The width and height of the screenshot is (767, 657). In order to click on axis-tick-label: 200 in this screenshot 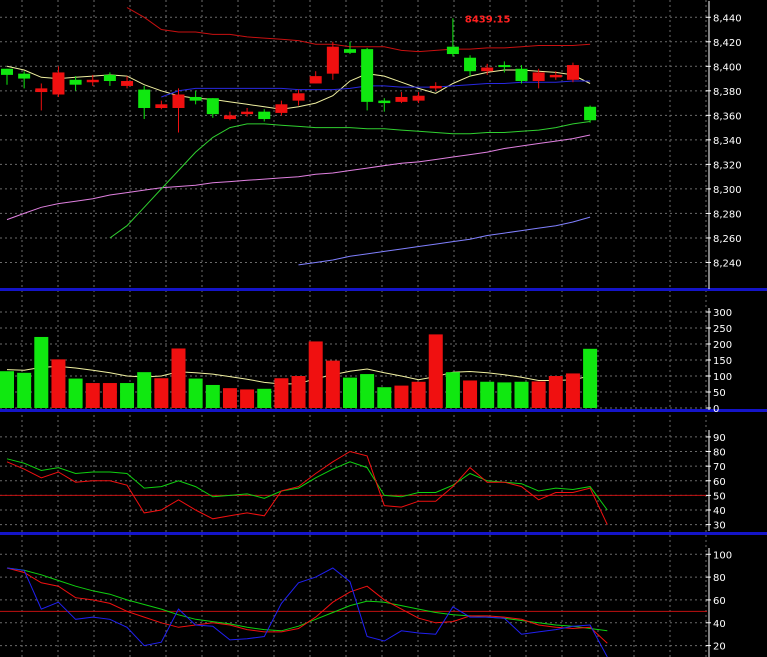, I will do `click(722, 345)`.